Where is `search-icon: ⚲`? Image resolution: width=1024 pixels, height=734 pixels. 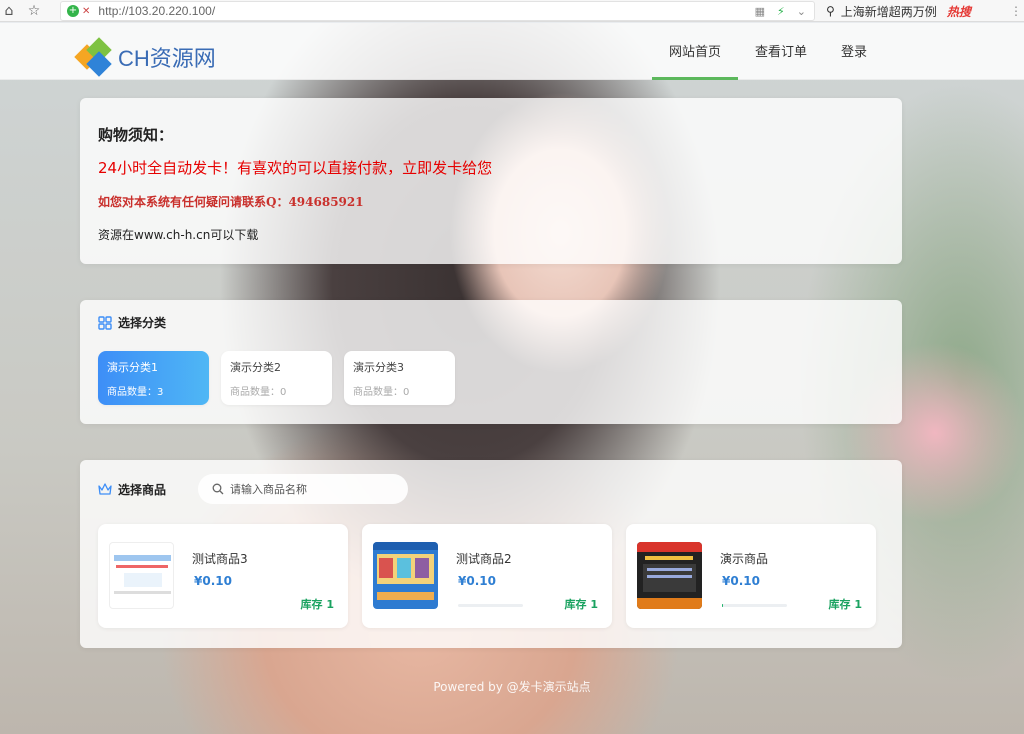
search-icon: ⚲ is located at coordinates (830, 11).